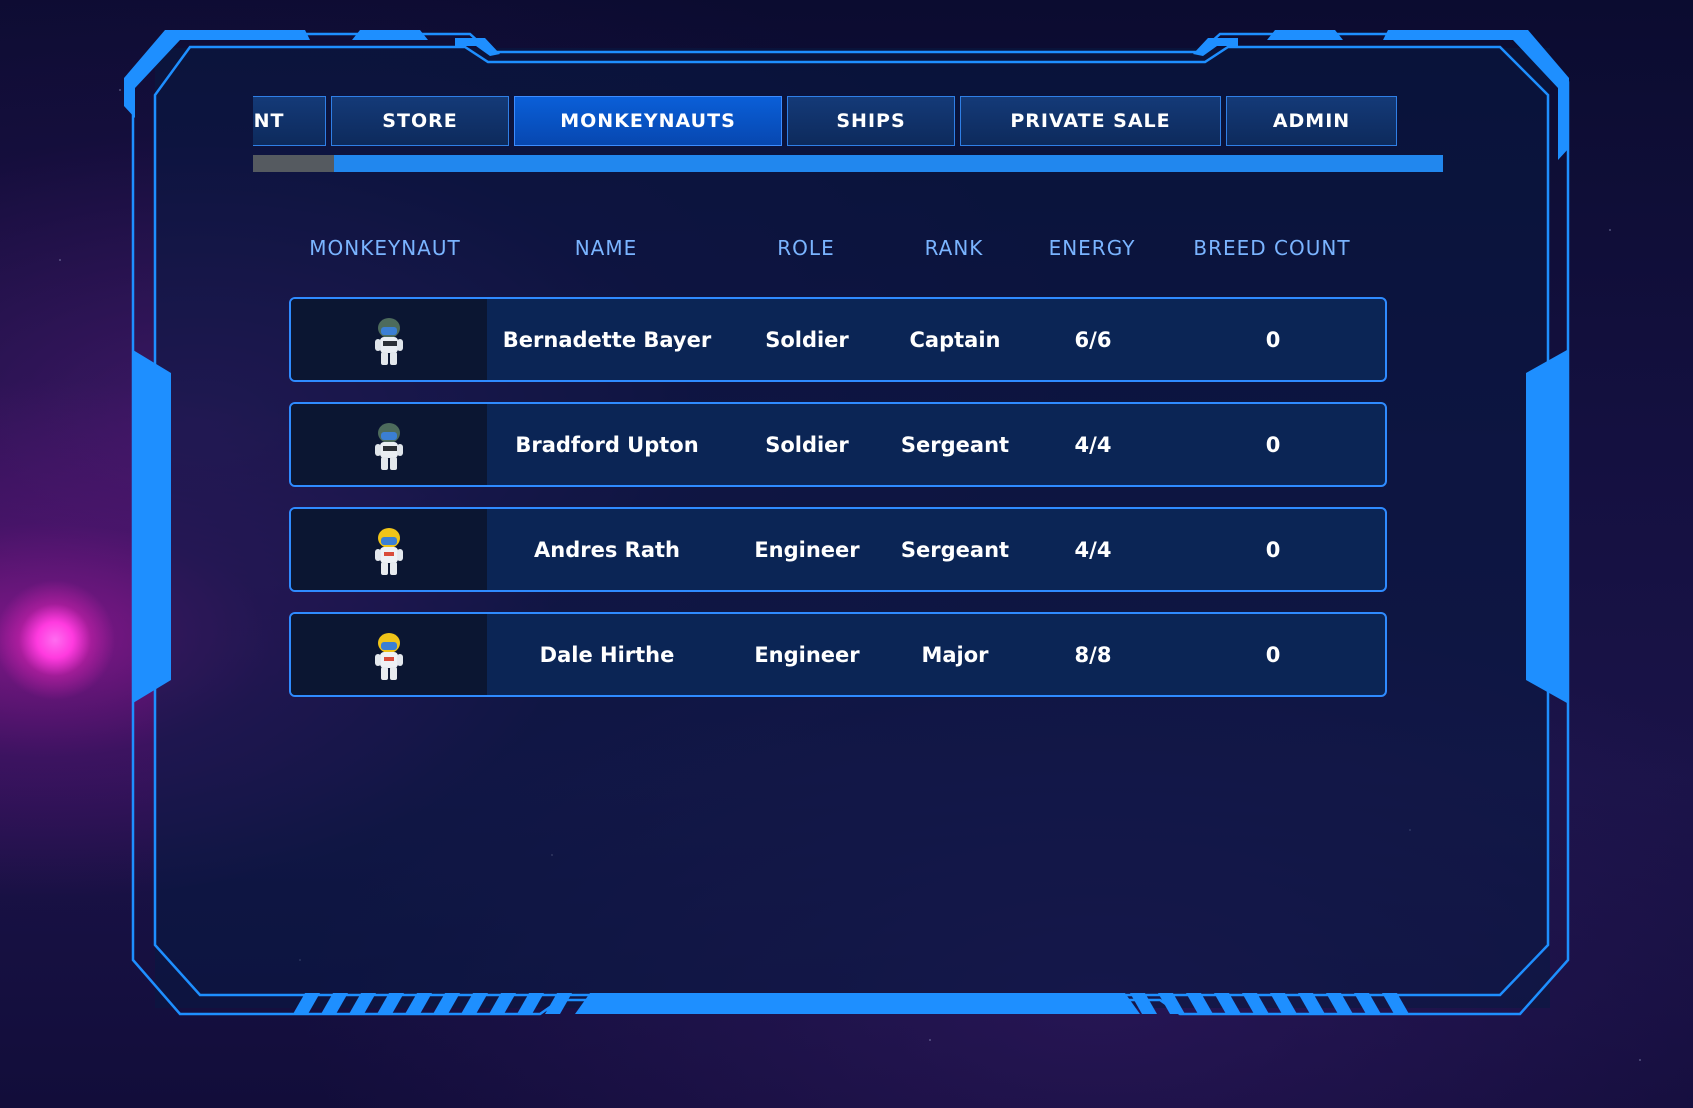  Describe the element at coordinates (607, 339) in the screenshot. I see `cell-name: Bernadette Bayer` at that location.